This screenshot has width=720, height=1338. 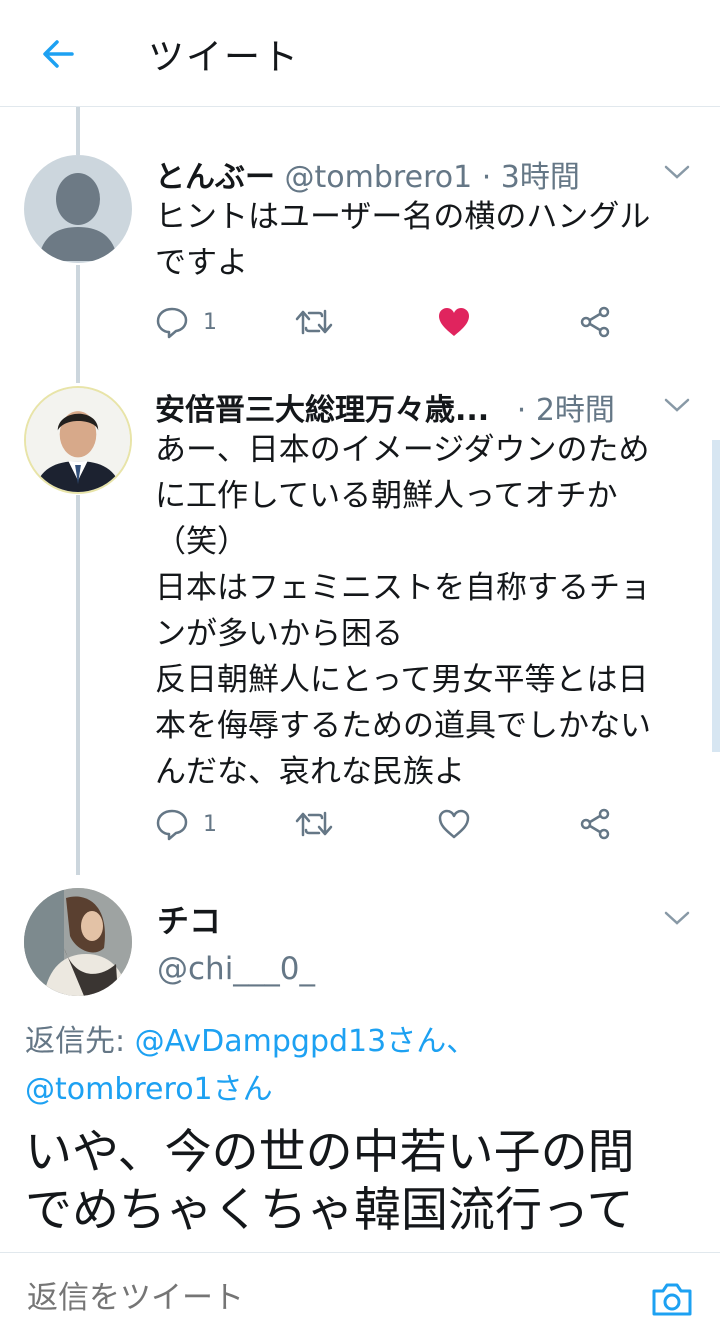 What do you see at coordinates (78, 131) in the screenshot?
I see `thread-line` at bounding box center [78, 131].